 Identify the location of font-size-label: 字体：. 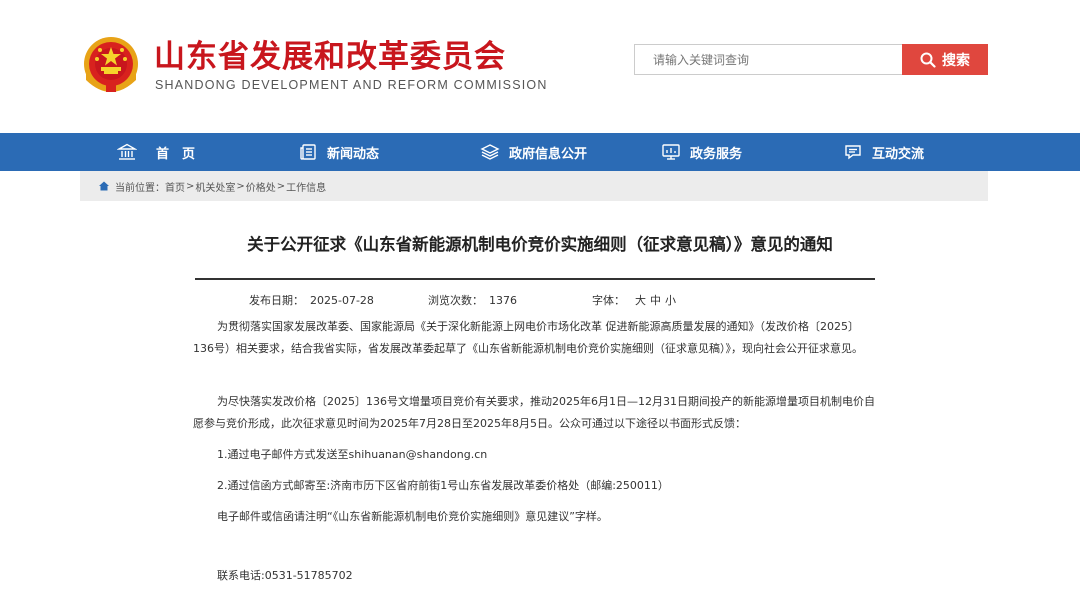
(608, 300).